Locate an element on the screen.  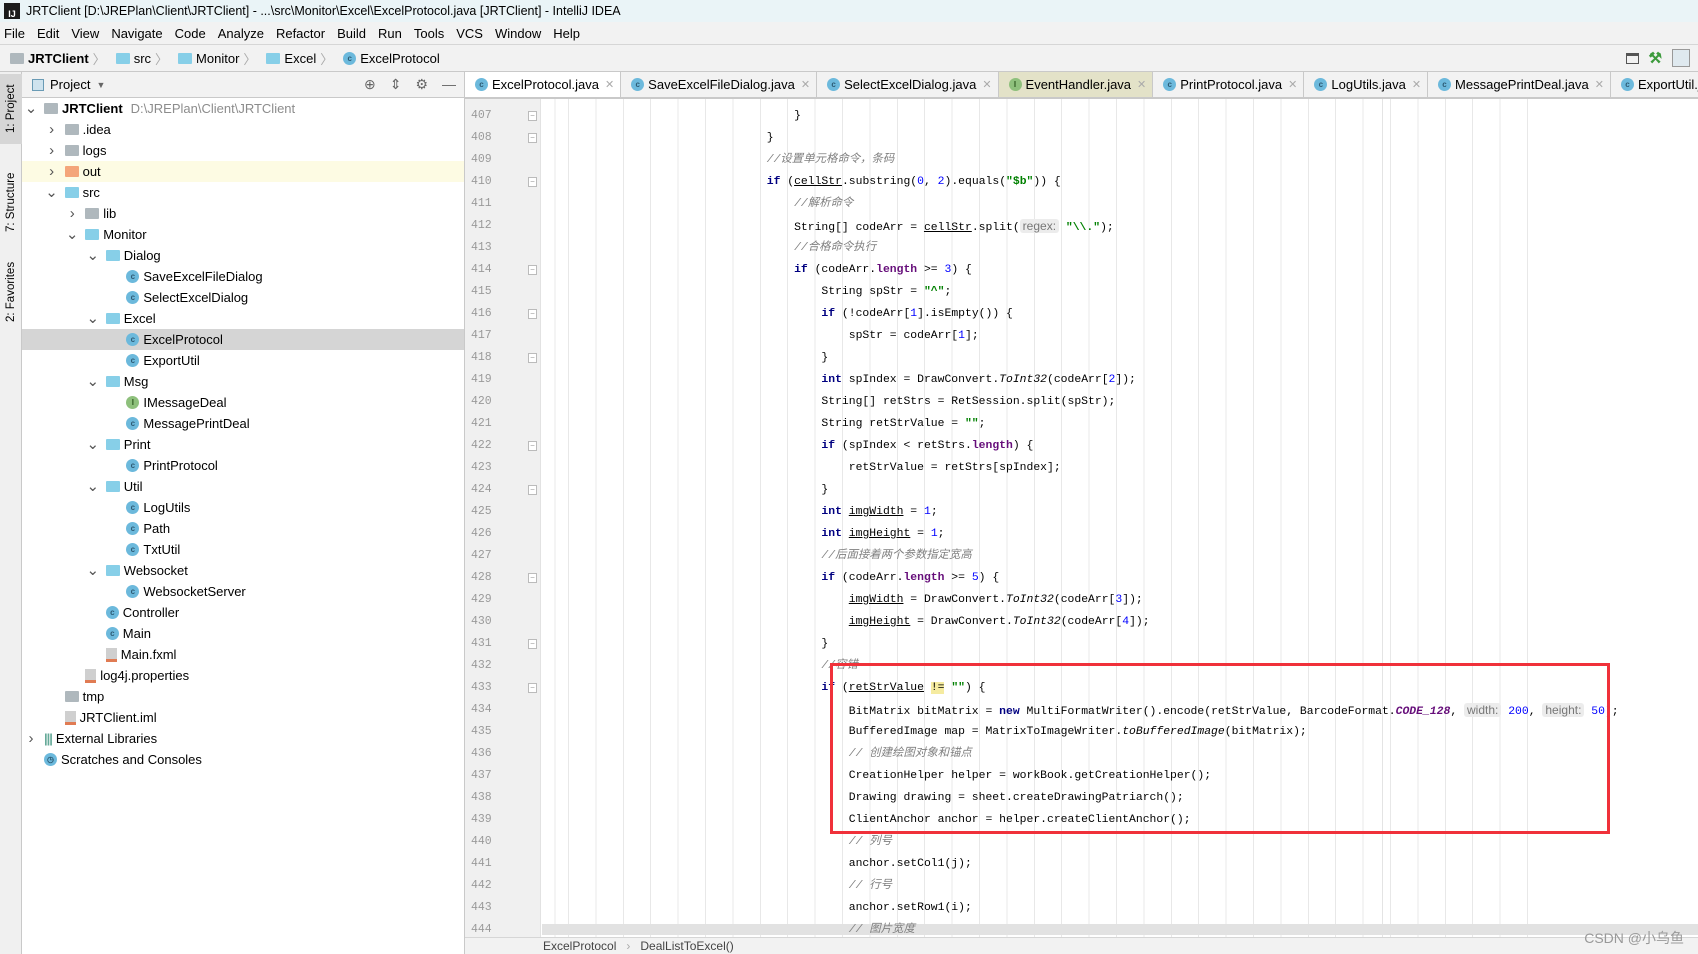
minimize-icon: — is located at coordinates (449, 84).